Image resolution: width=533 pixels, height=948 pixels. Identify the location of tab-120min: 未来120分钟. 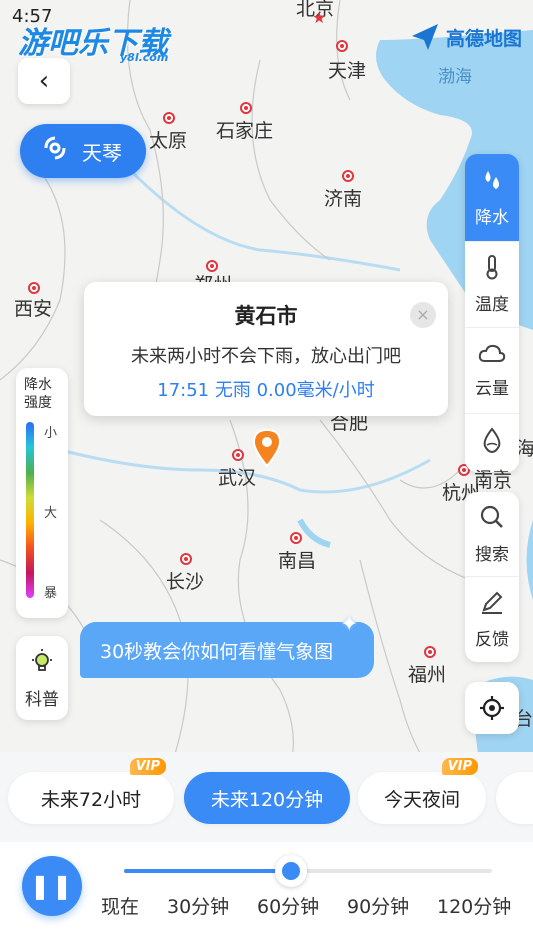
(267, 798).